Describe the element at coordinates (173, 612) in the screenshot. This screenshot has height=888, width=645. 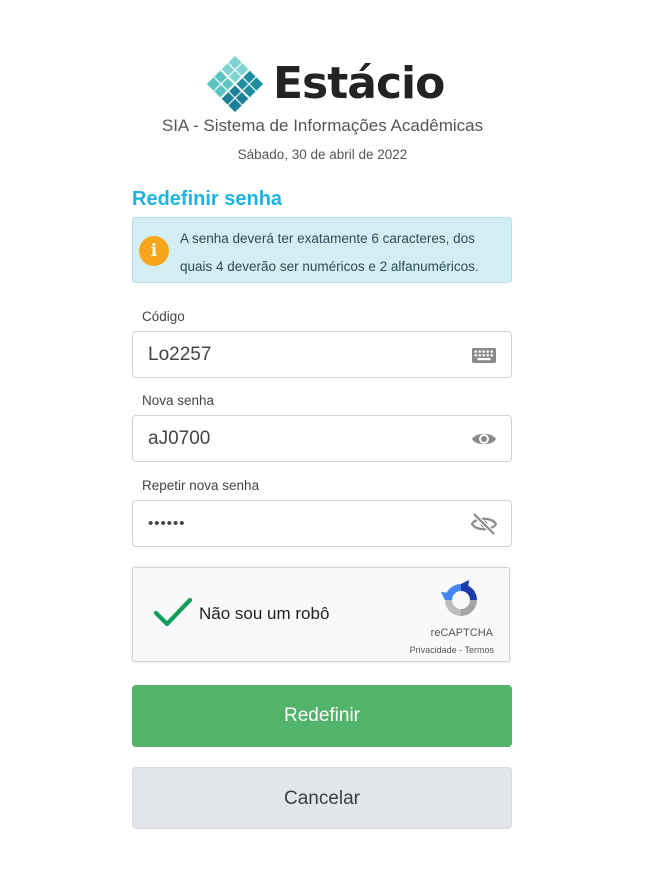
I see `checkmark-icon` at that location.